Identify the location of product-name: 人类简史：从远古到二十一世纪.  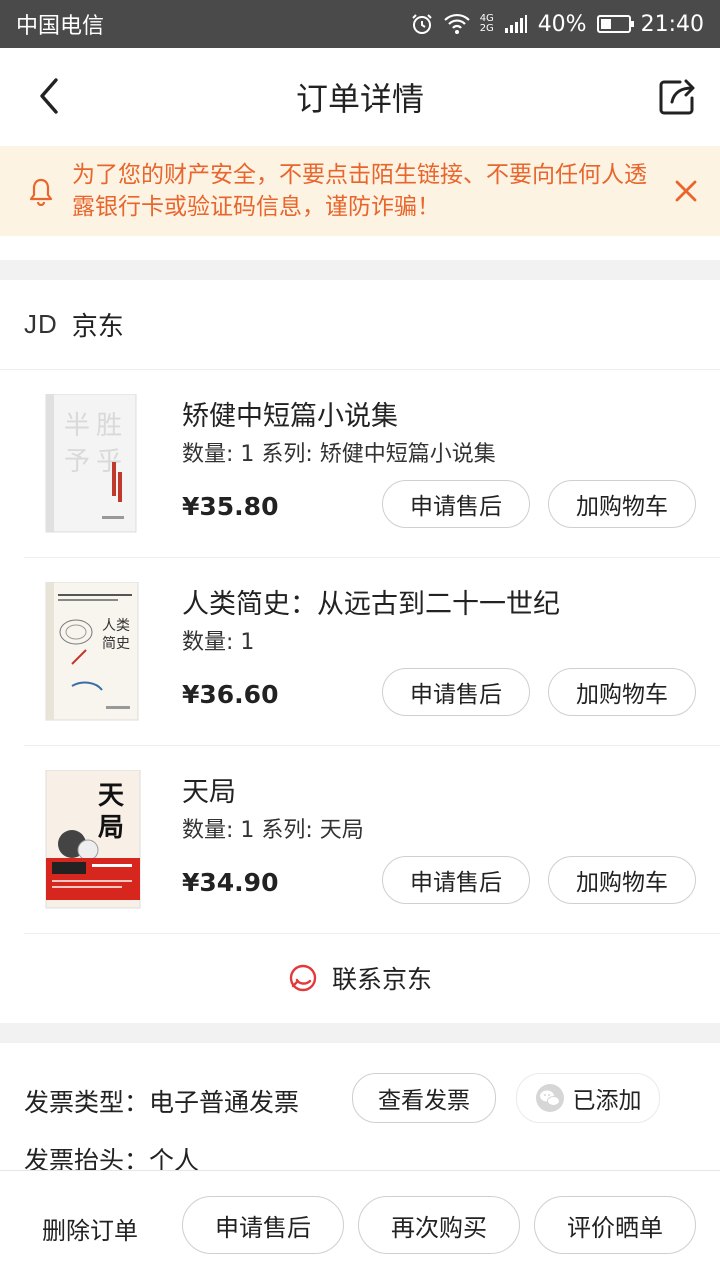
(371, 604).